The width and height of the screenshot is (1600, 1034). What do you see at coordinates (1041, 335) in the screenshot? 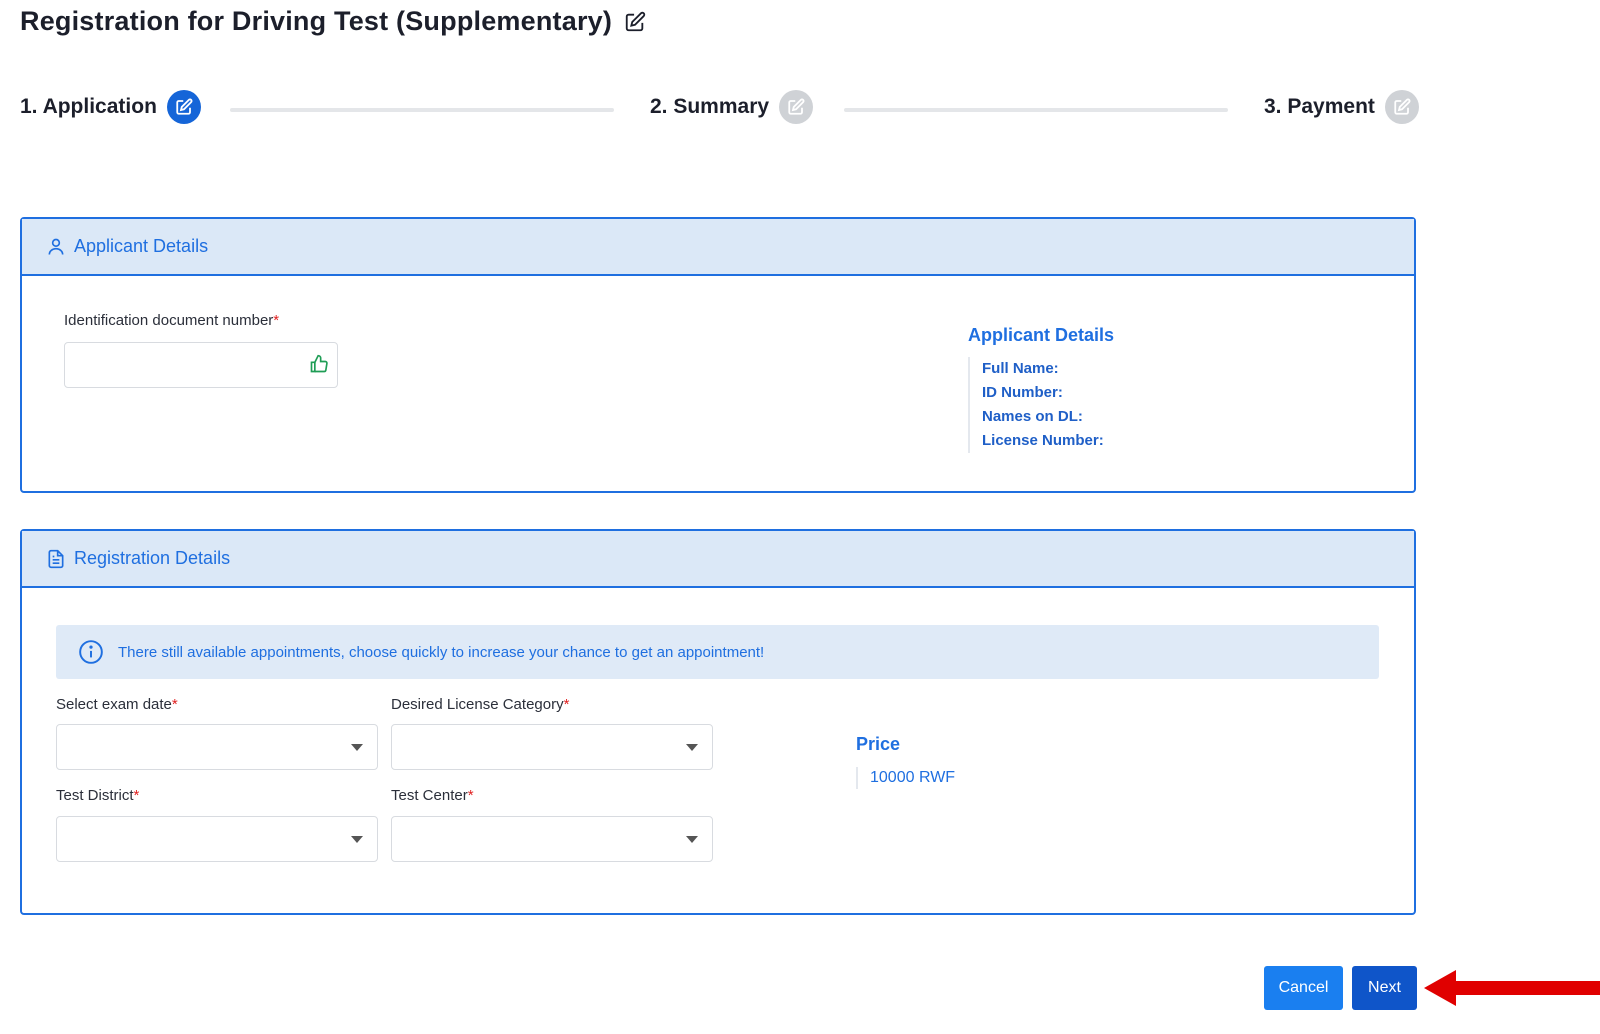
I see `applicant-details-summary-title: Applicant Details` at bounding box center [1041, 335].